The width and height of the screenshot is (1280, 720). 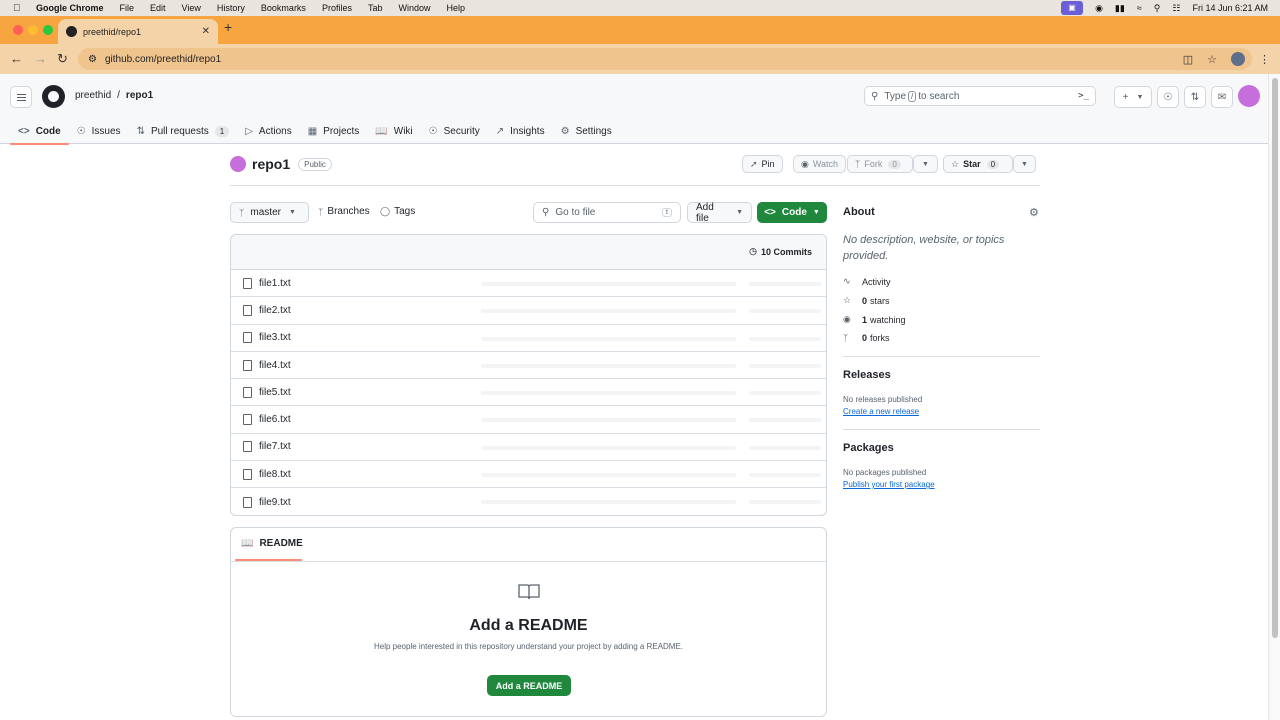 I want to click on menu-file: File, so click(x=127, y=8).